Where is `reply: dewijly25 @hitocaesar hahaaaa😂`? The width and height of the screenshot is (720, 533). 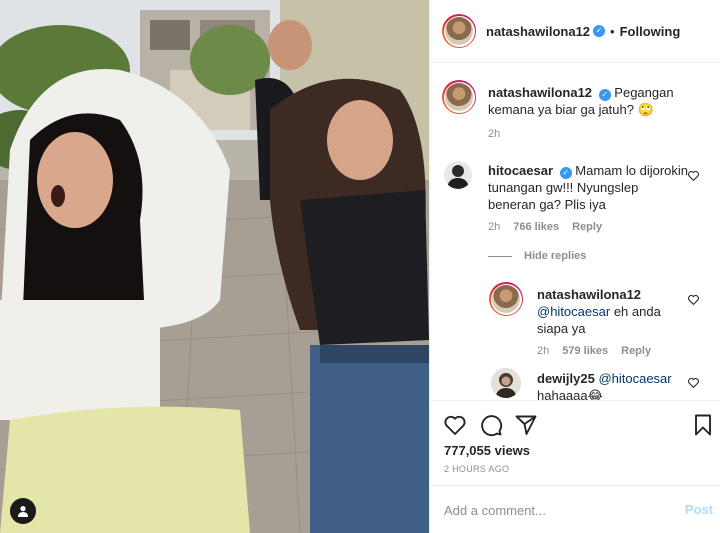 reply: dewijly25 @hitocaesar hahaaaa😂 is located at coordinates (611, 385).